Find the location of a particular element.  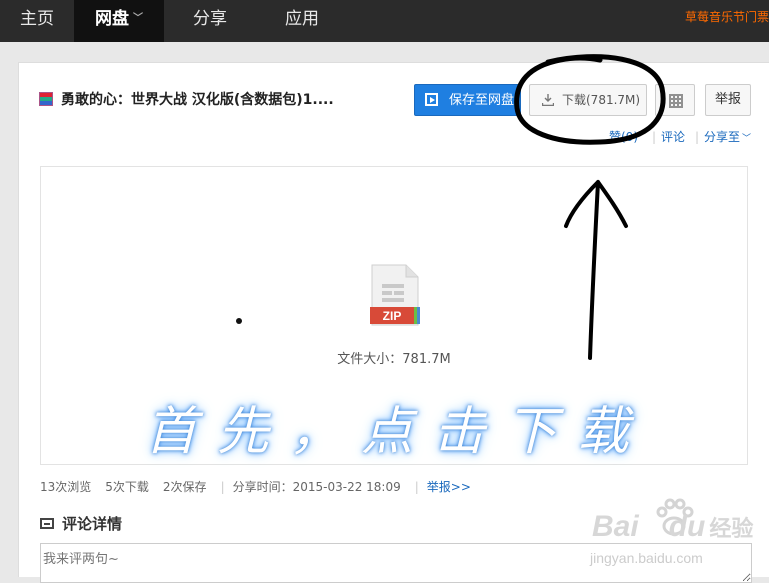

comment-link: 评论 is located at coordinates (673, 137).